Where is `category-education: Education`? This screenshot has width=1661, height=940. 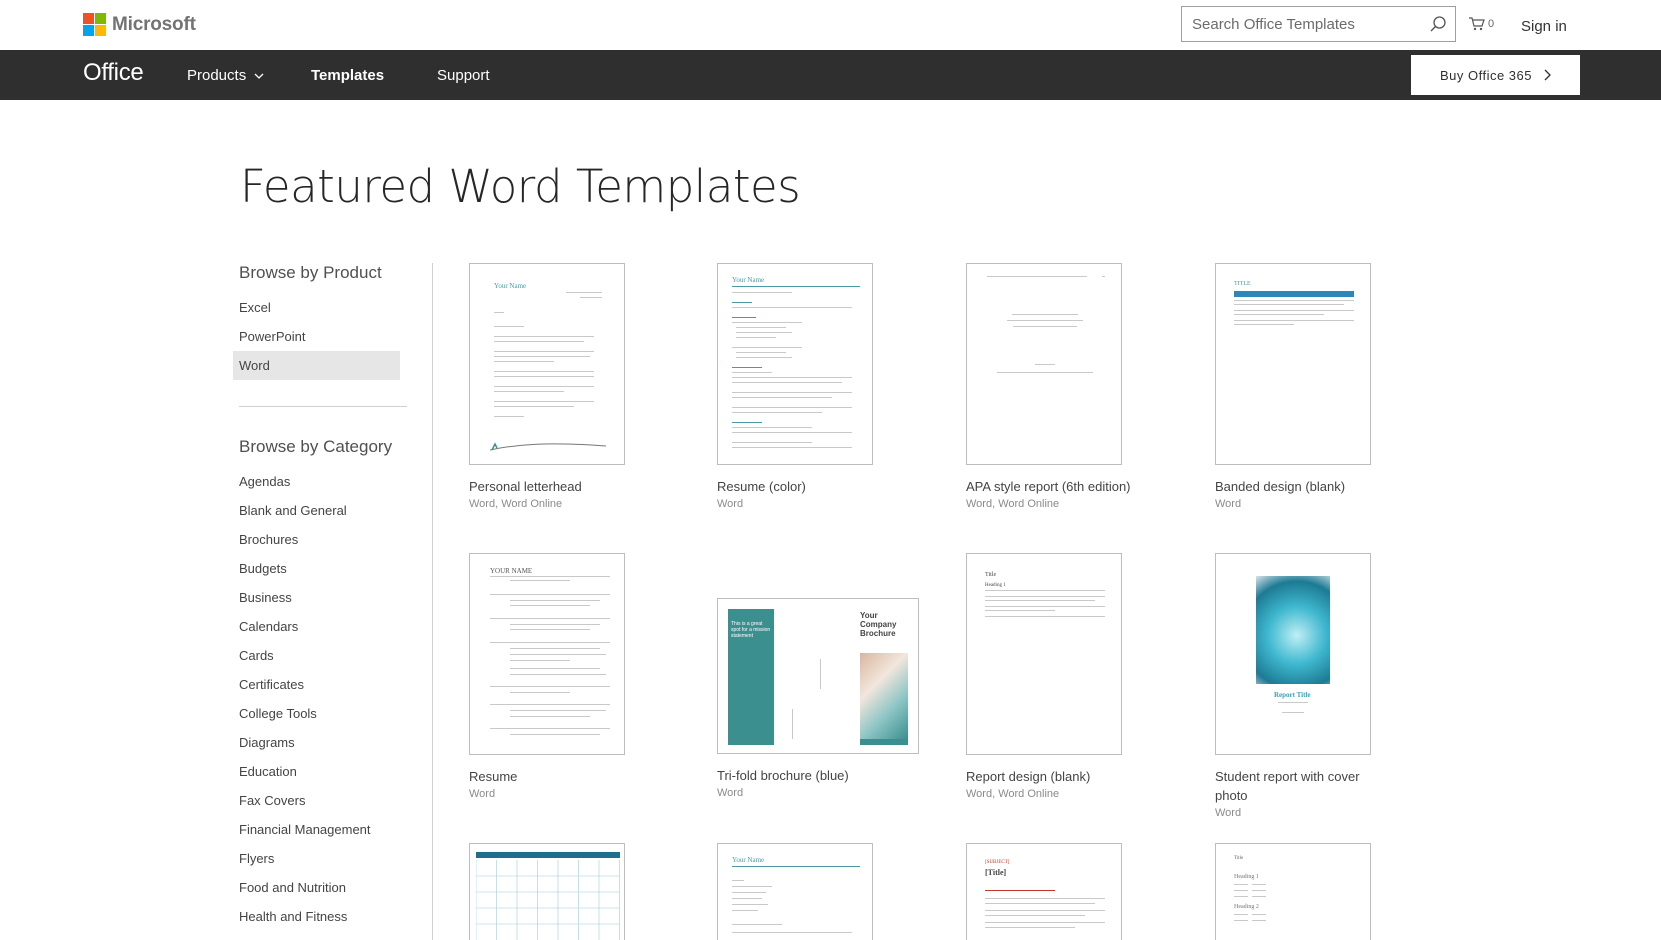 category-education: Education is located at coordinates (318, 771).